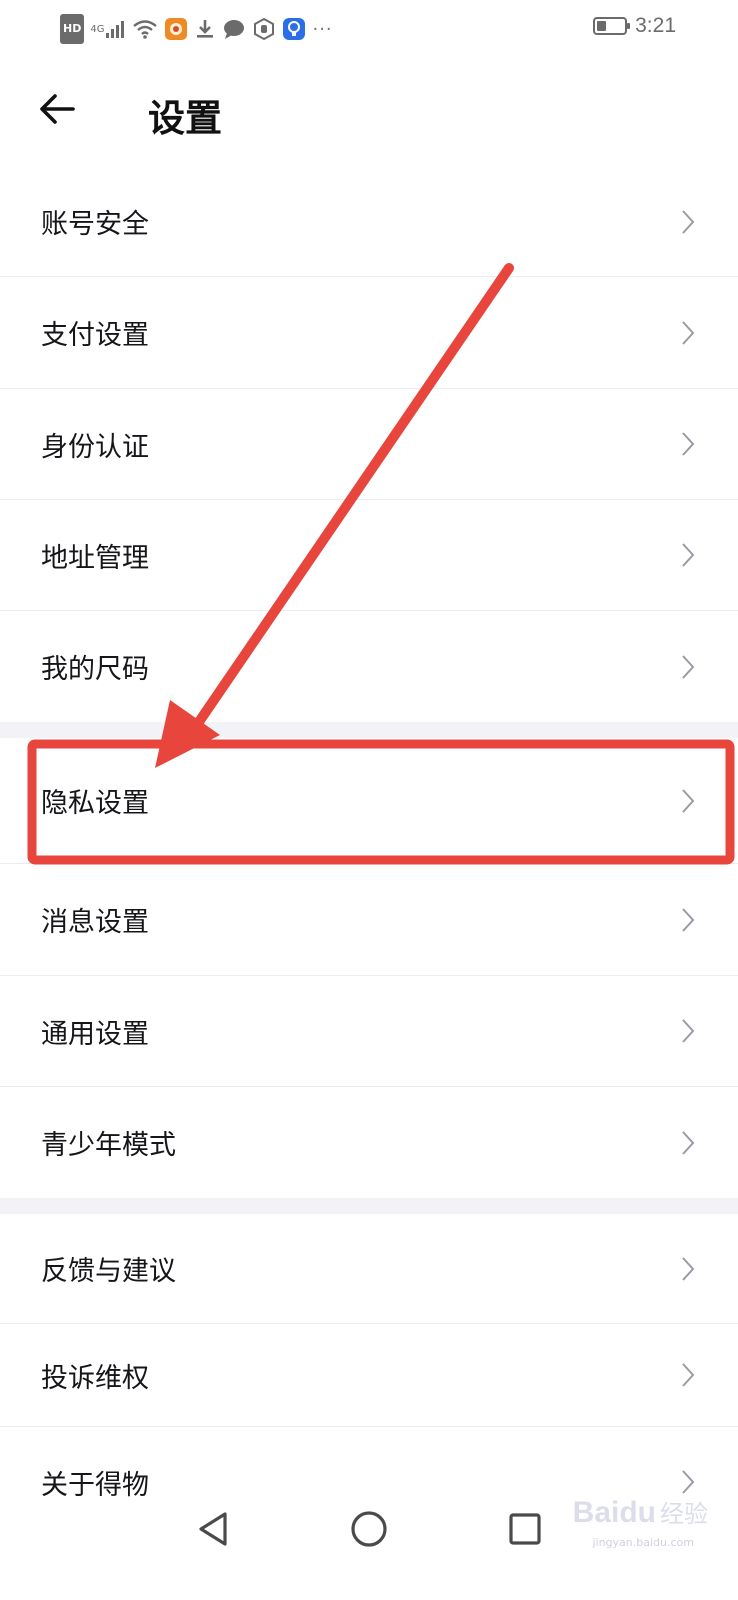  I want to click on bulb-app-icon, so click(294, 29).